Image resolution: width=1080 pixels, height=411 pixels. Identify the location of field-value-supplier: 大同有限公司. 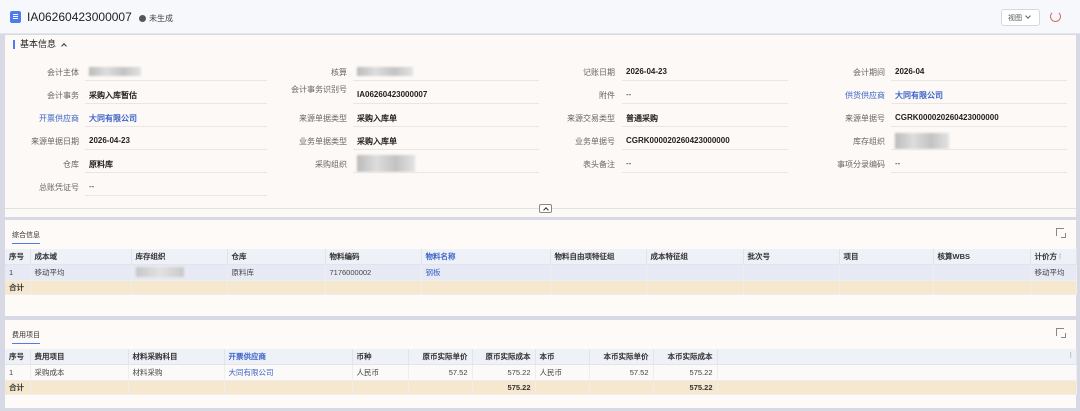
(919, 95).